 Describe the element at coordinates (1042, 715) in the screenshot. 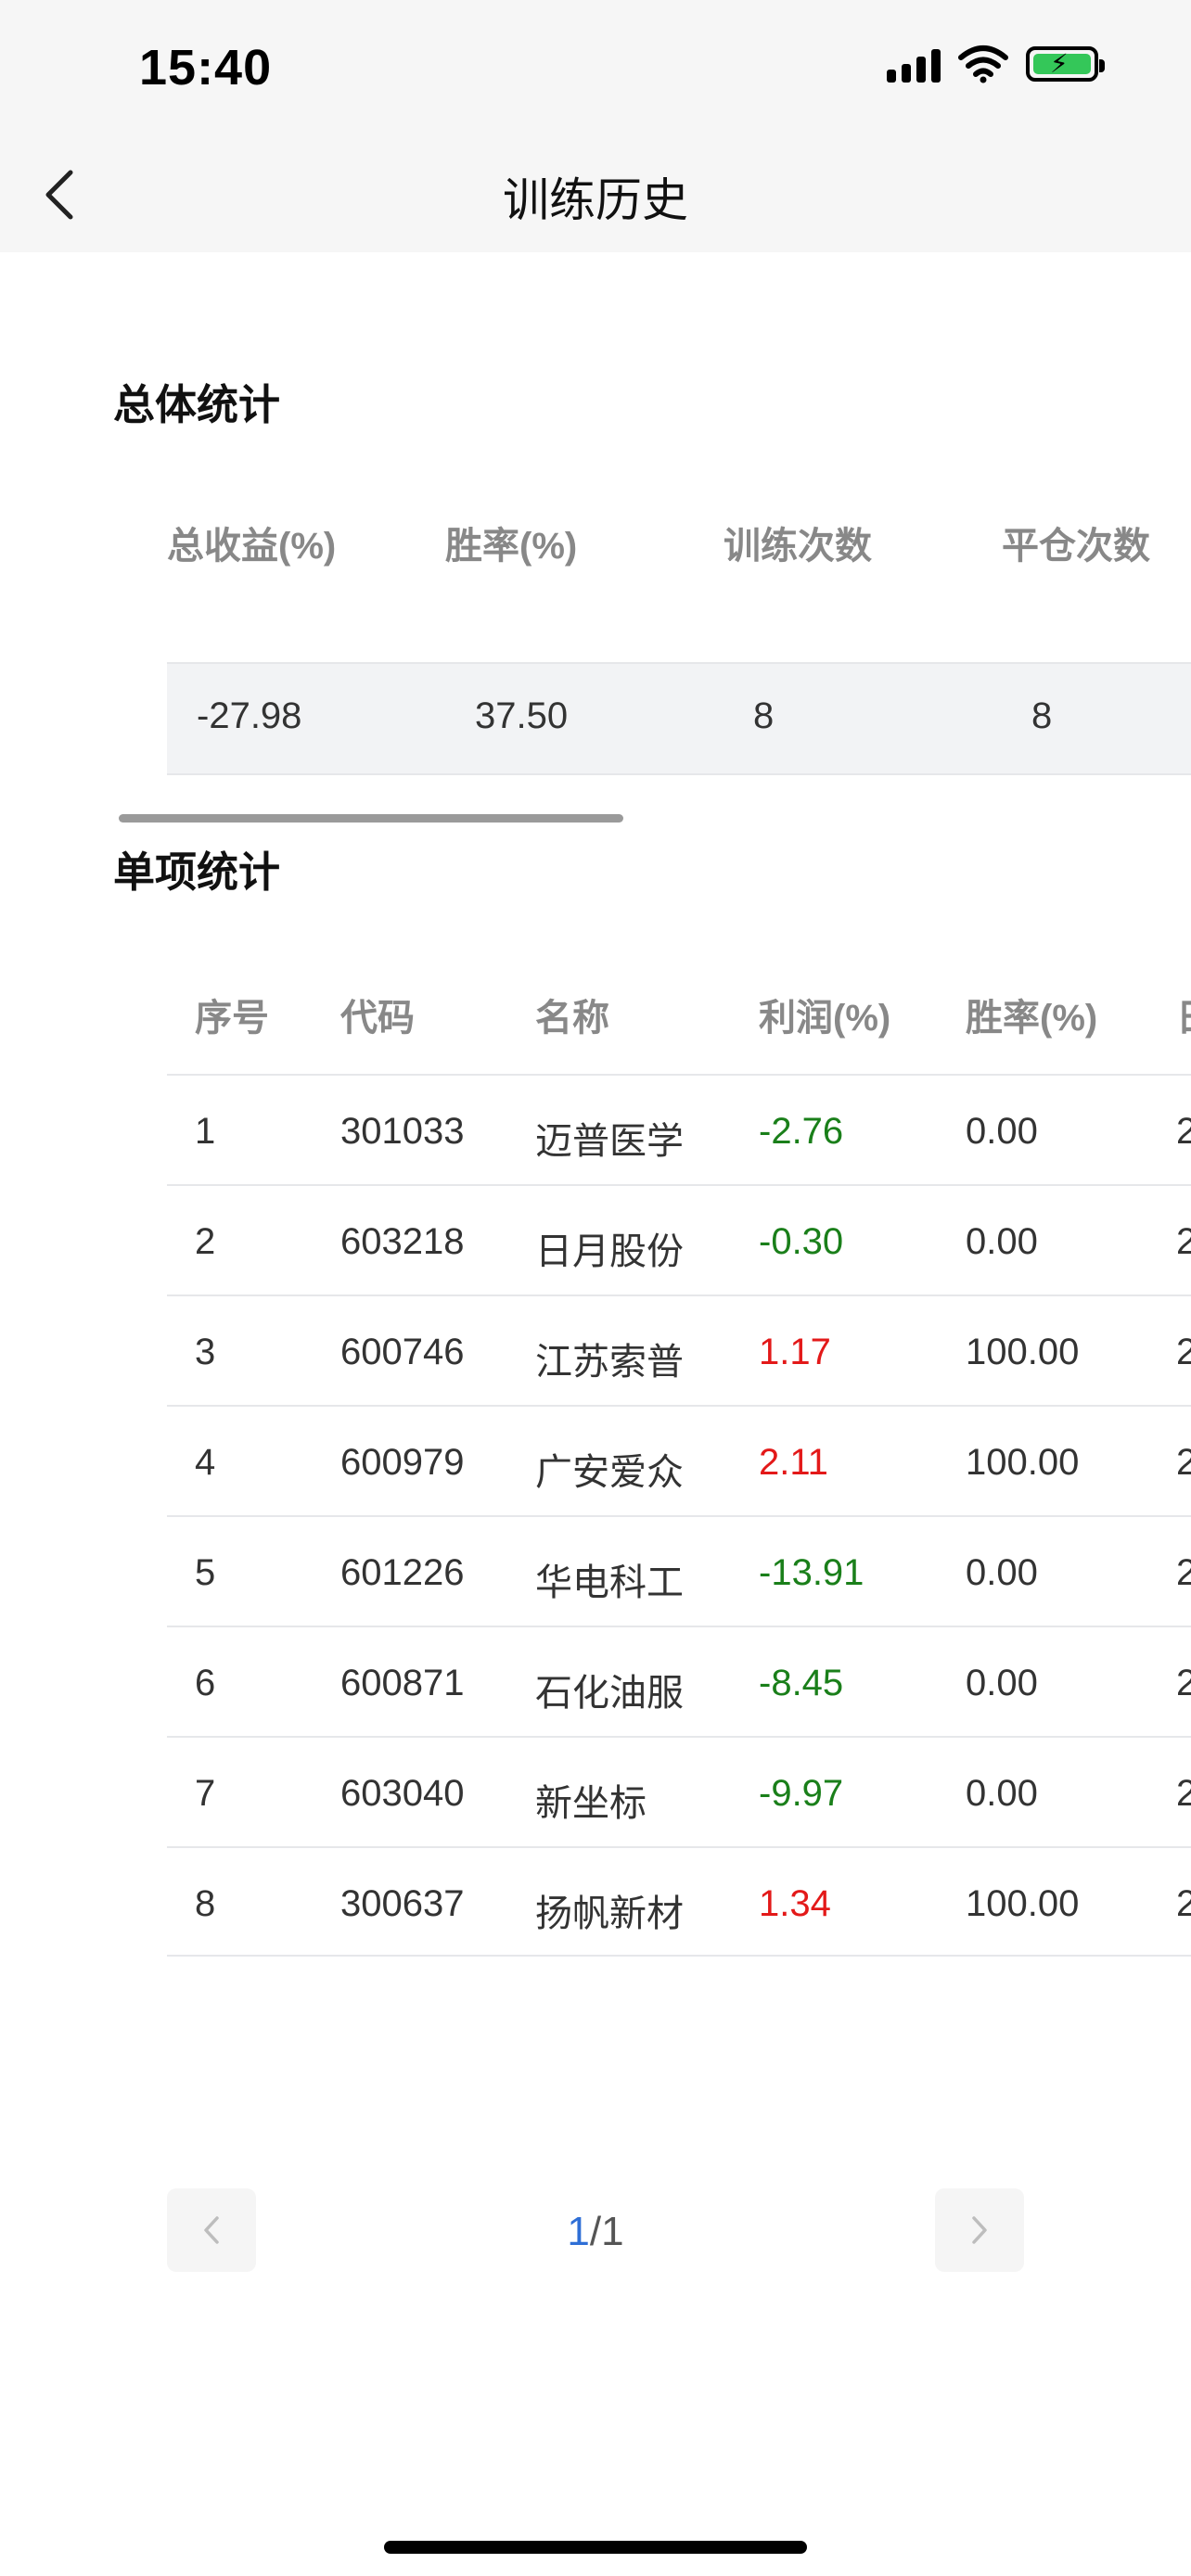

I see `value-close-count: 8` at that location.